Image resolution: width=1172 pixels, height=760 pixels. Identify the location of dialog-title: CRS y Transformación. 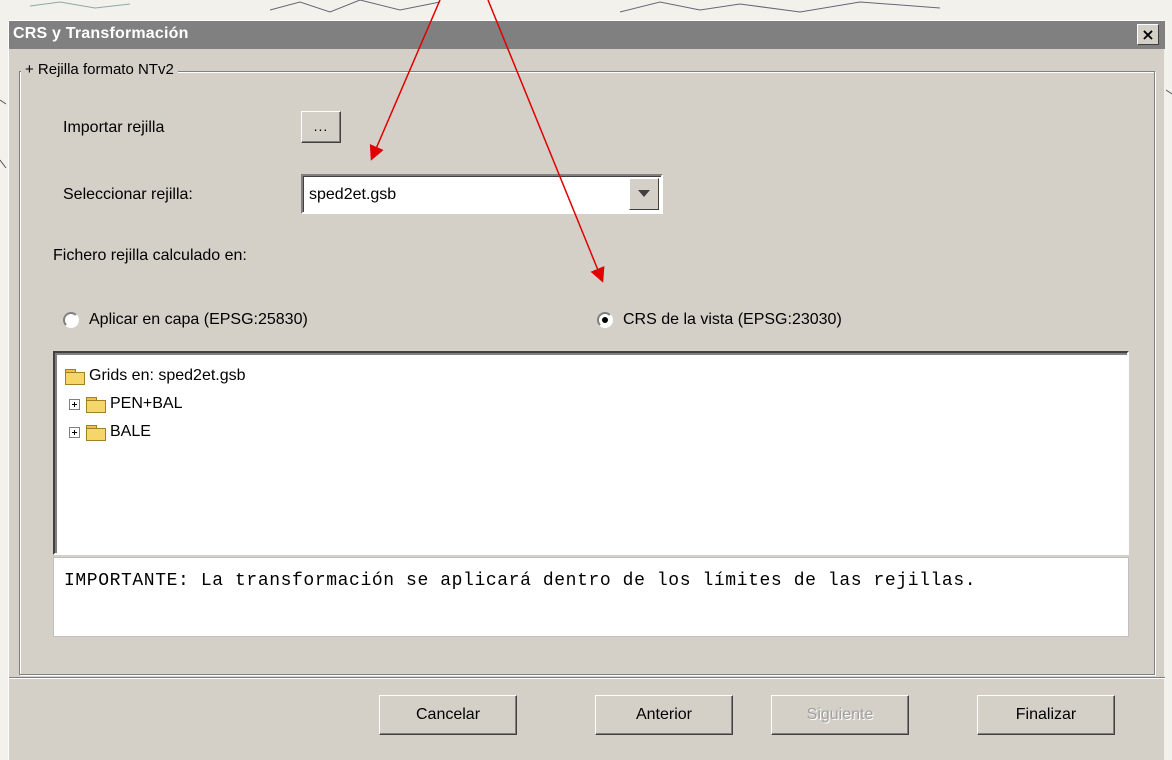
(101, 33).